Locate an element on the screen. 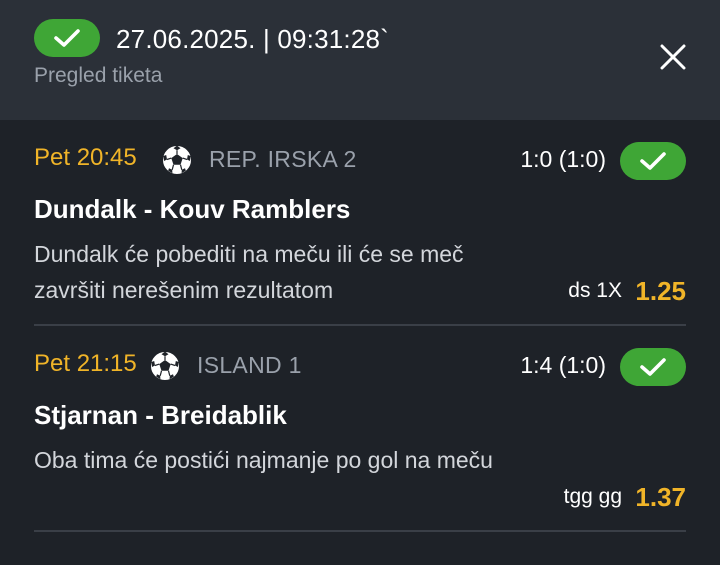 The image size is (720, 565). match-time: Pet 20:45 is located at coordinates (85, 157).